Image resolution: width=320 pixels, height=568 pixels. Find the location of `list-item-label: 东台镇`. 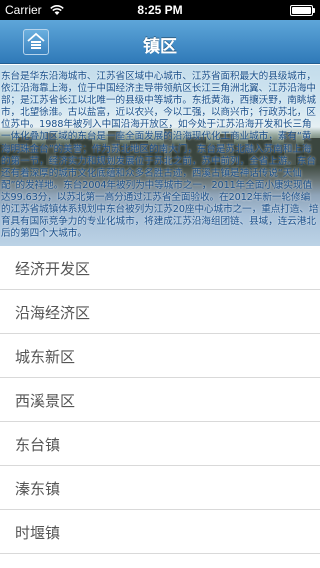

list-item-label: 东台镇 is located at coordinates (38, 445).